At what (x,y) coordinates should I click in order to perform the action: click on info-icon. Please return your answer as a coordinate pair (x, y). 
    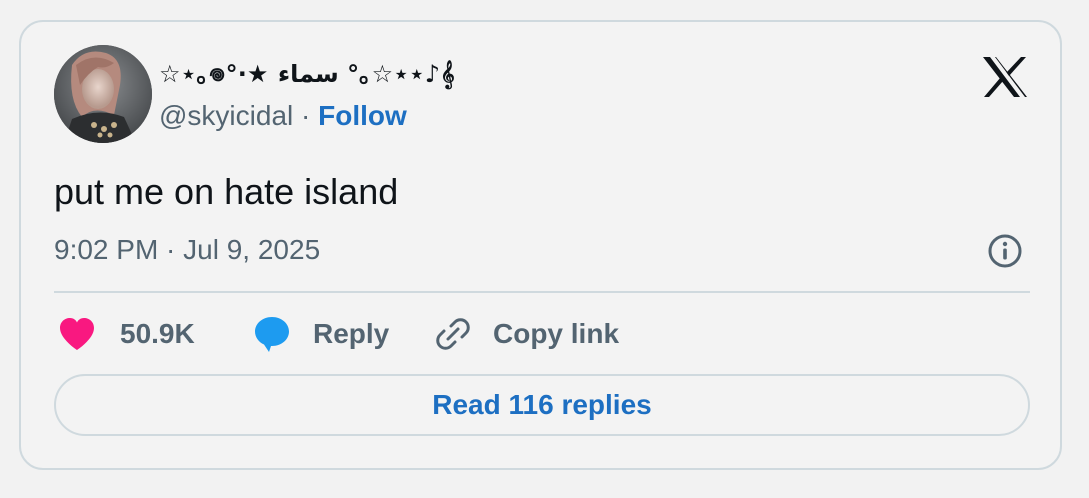
    Looking at the image, I should click on (1005, 251).